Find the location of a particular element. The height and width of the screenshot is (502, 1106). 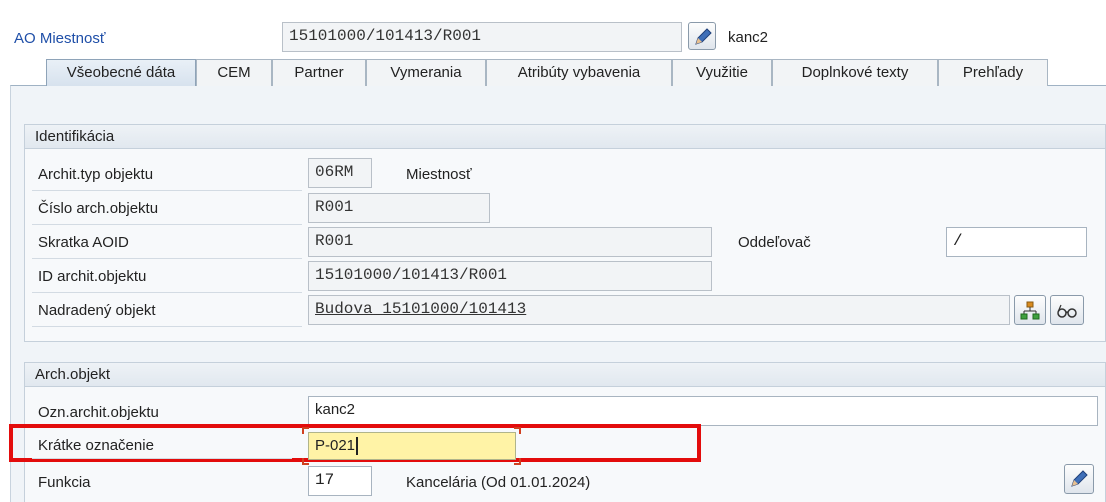

skratka-field: R001 is located at coordinates (510, 242).